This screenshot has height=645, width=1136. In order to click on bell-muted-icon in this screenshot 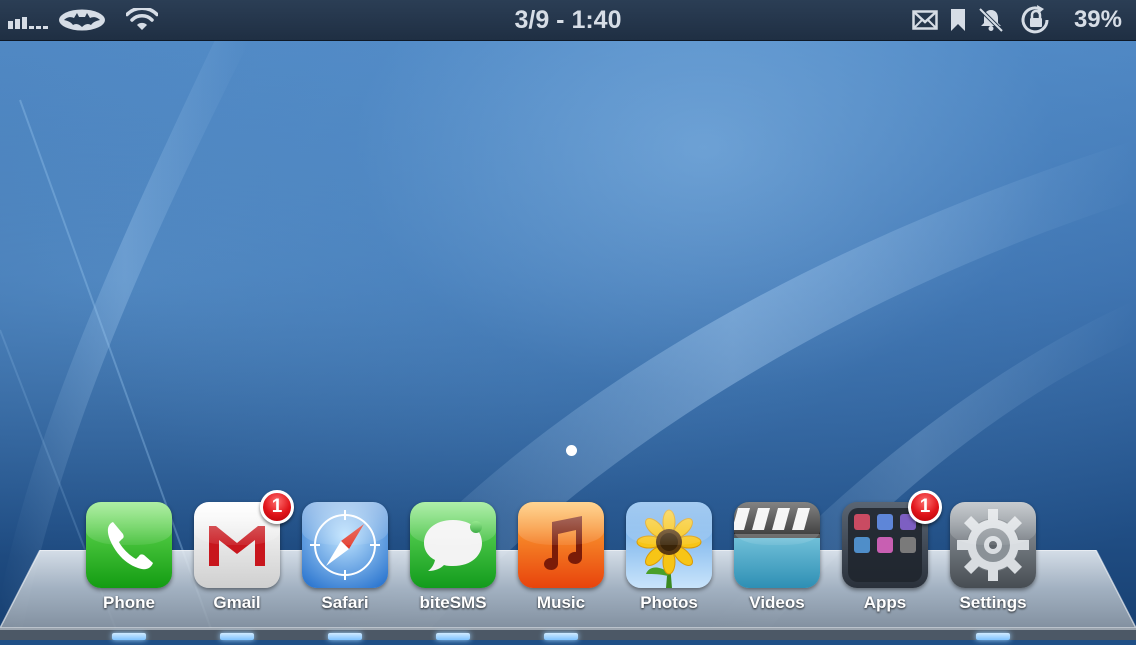, I will do `click(991, 22)`.